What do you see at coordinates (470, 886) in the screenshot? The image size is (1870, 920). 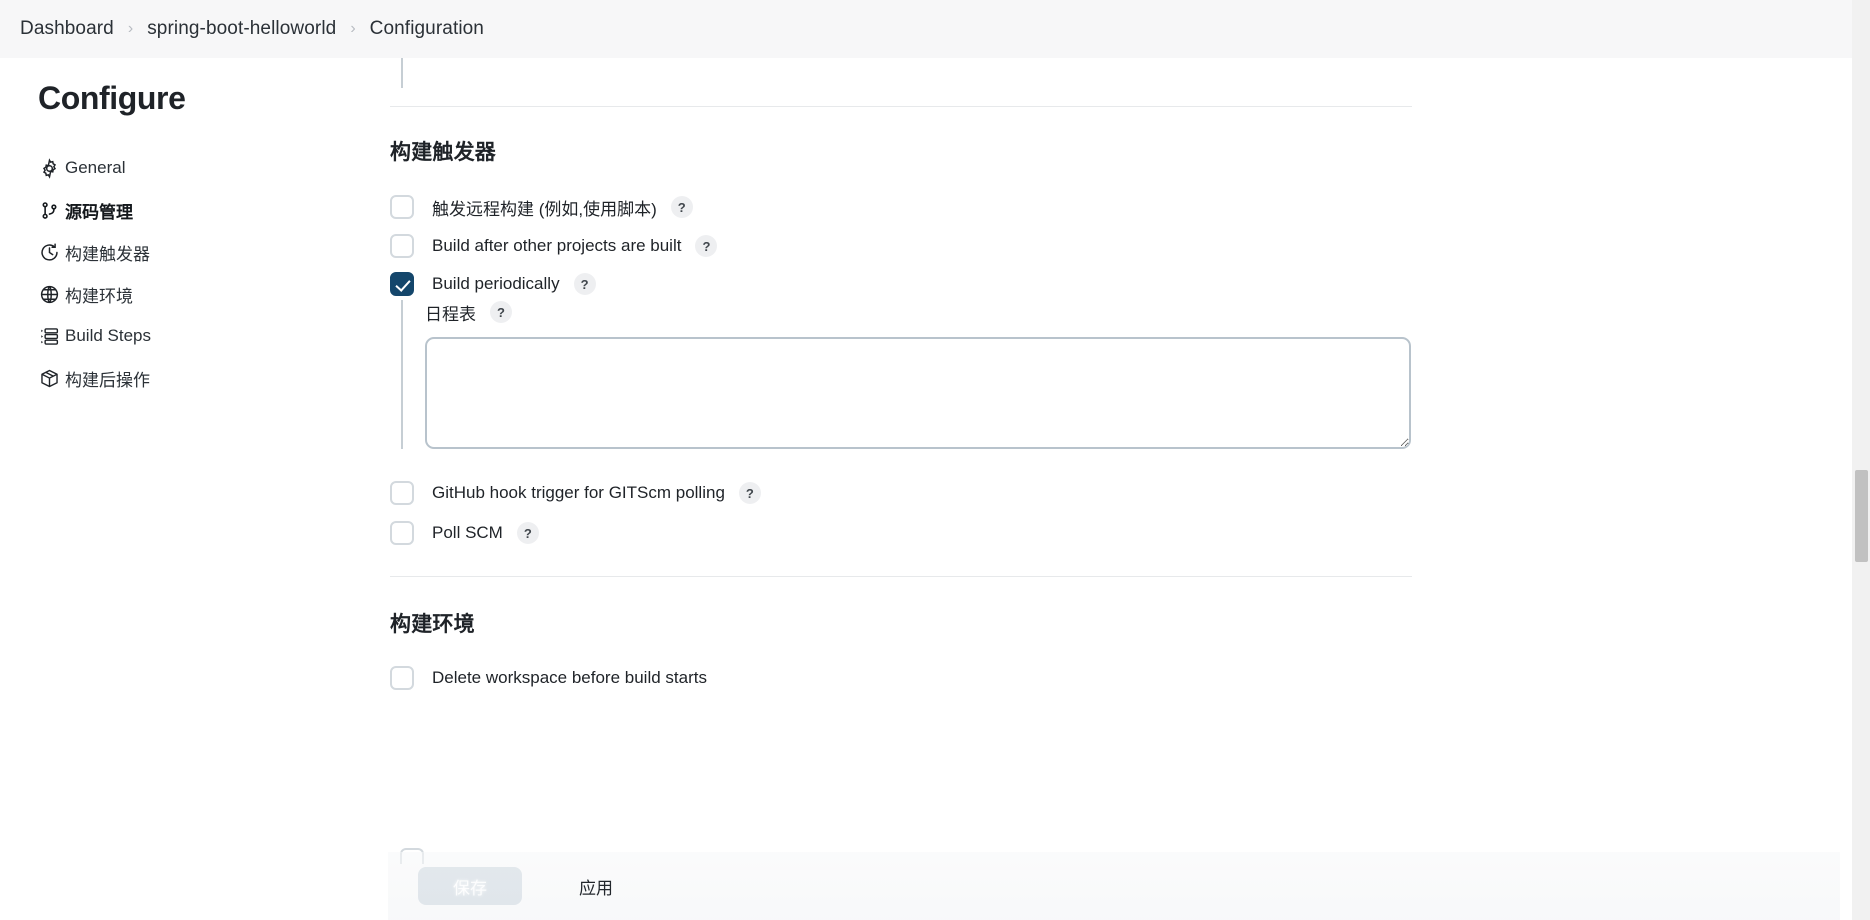 I see `save-button: 保存` at bounding box center [470, 886].